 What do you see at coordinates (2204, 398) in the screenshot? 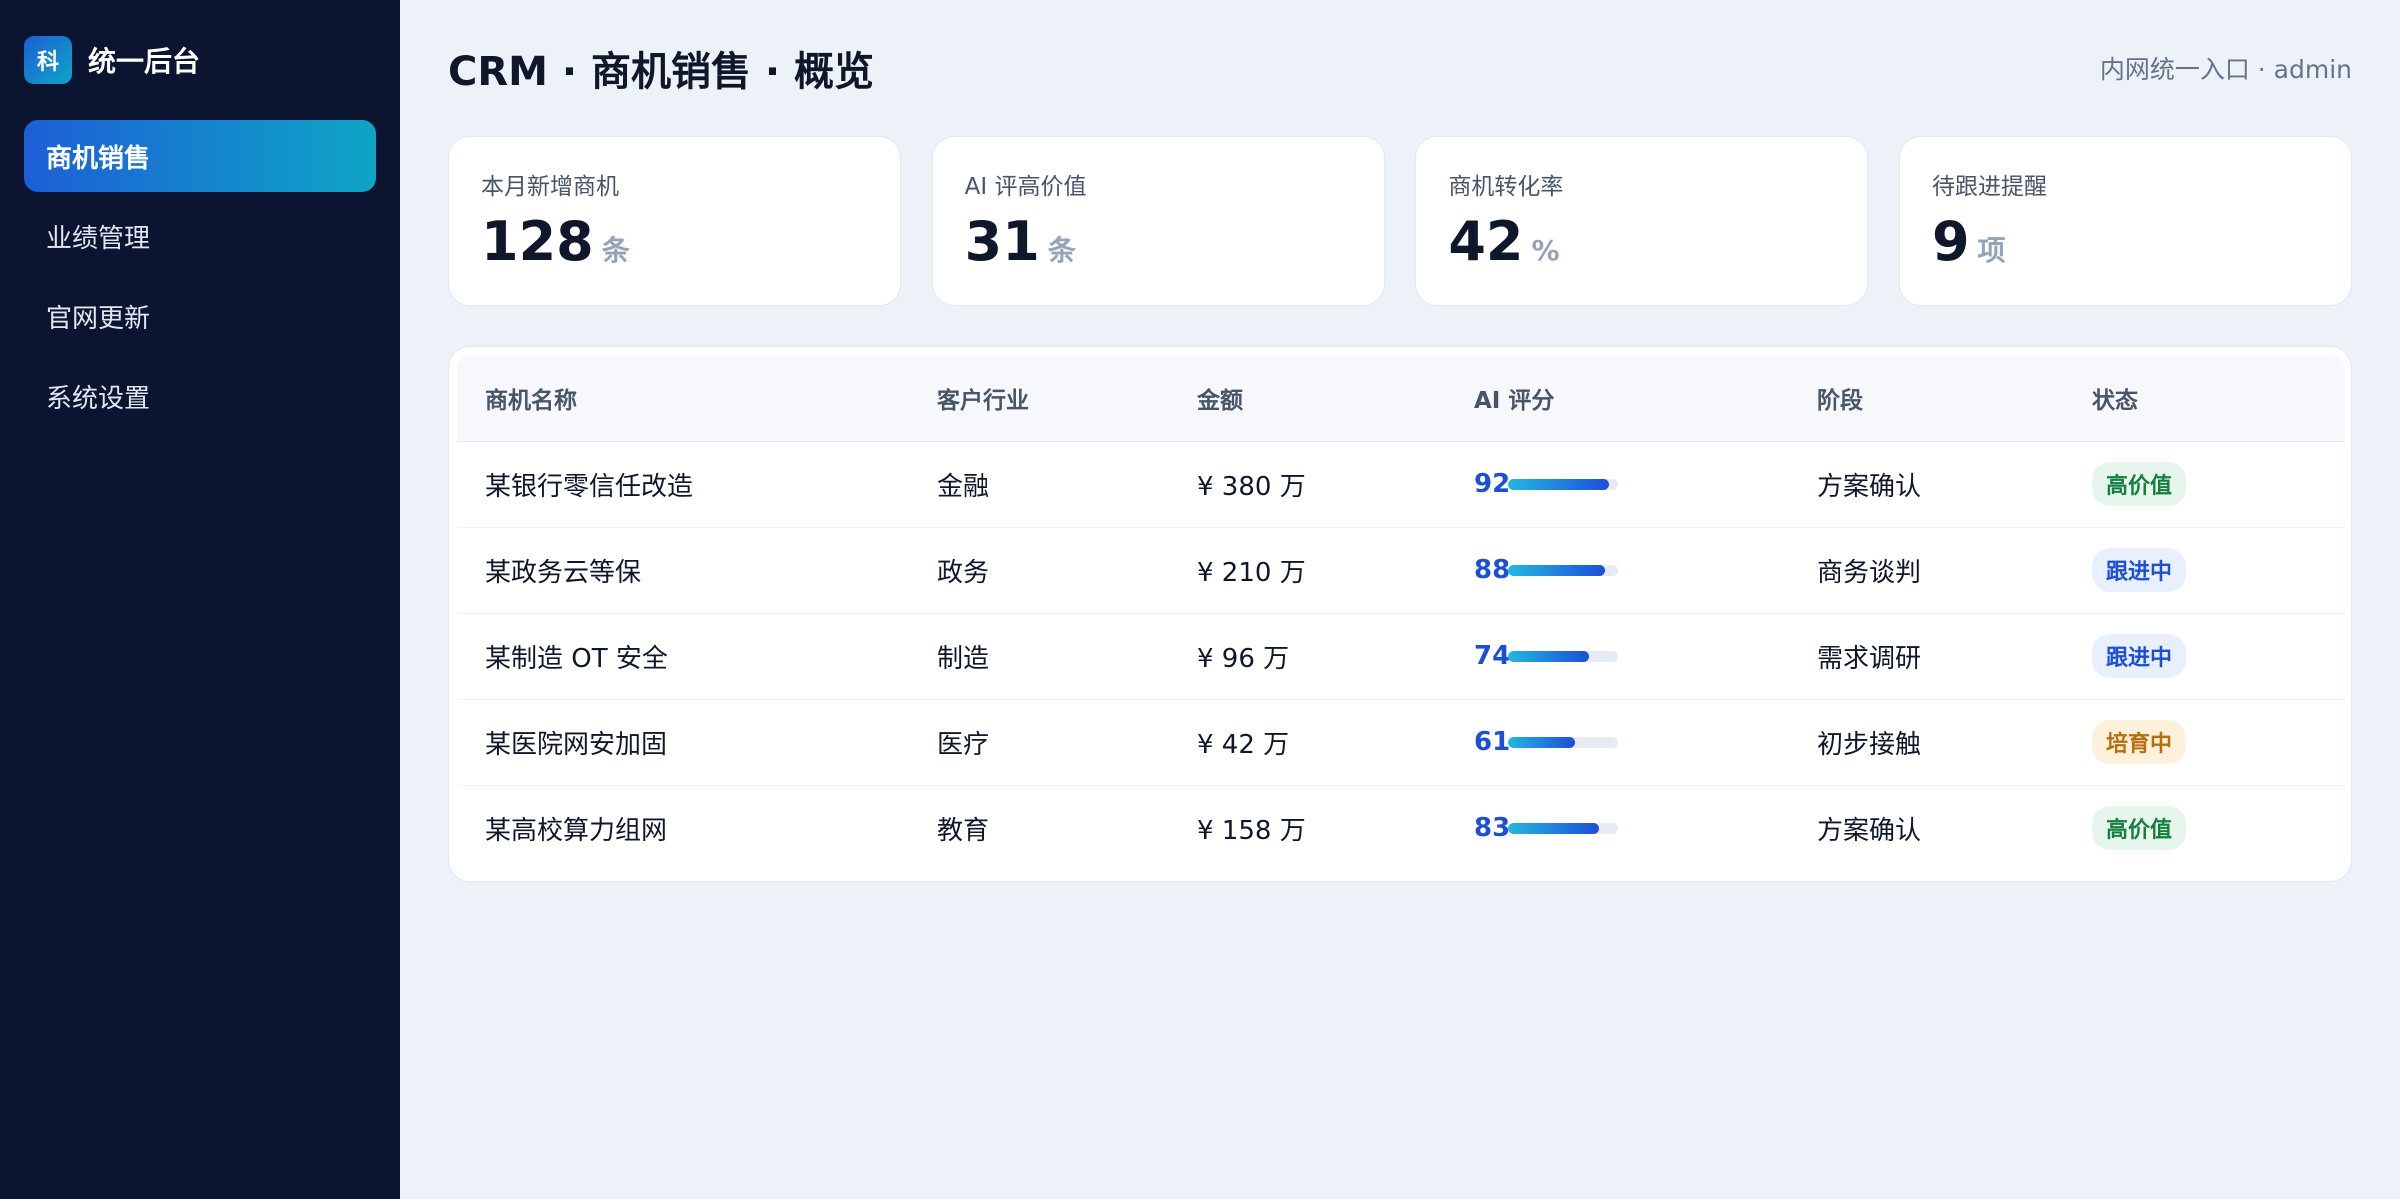
I see `column-header-status: 状态` at bounding box center [2204, 398].